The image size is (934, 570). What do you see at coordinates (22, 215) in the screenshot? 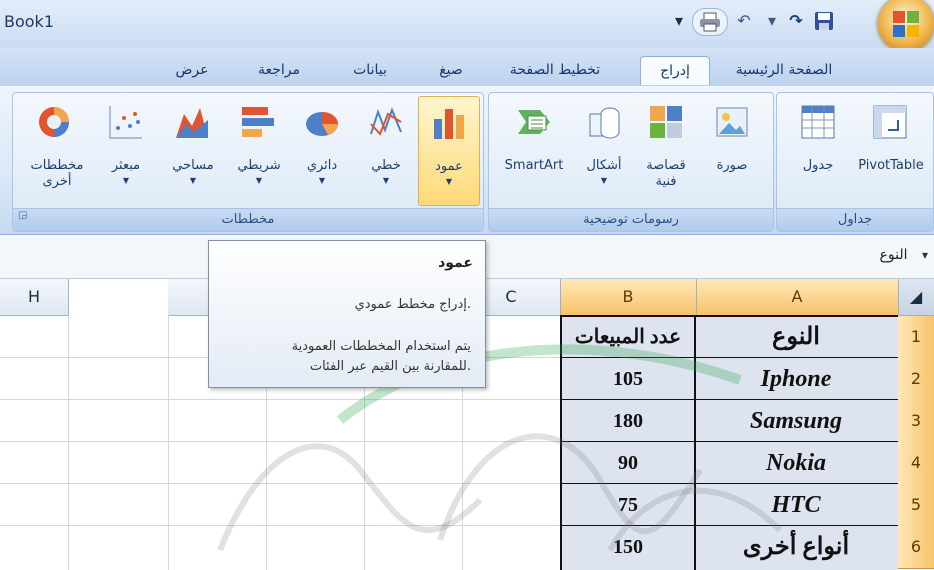
I see `dialog-launcher-icon: ◲` at bounding box center [22, 215].